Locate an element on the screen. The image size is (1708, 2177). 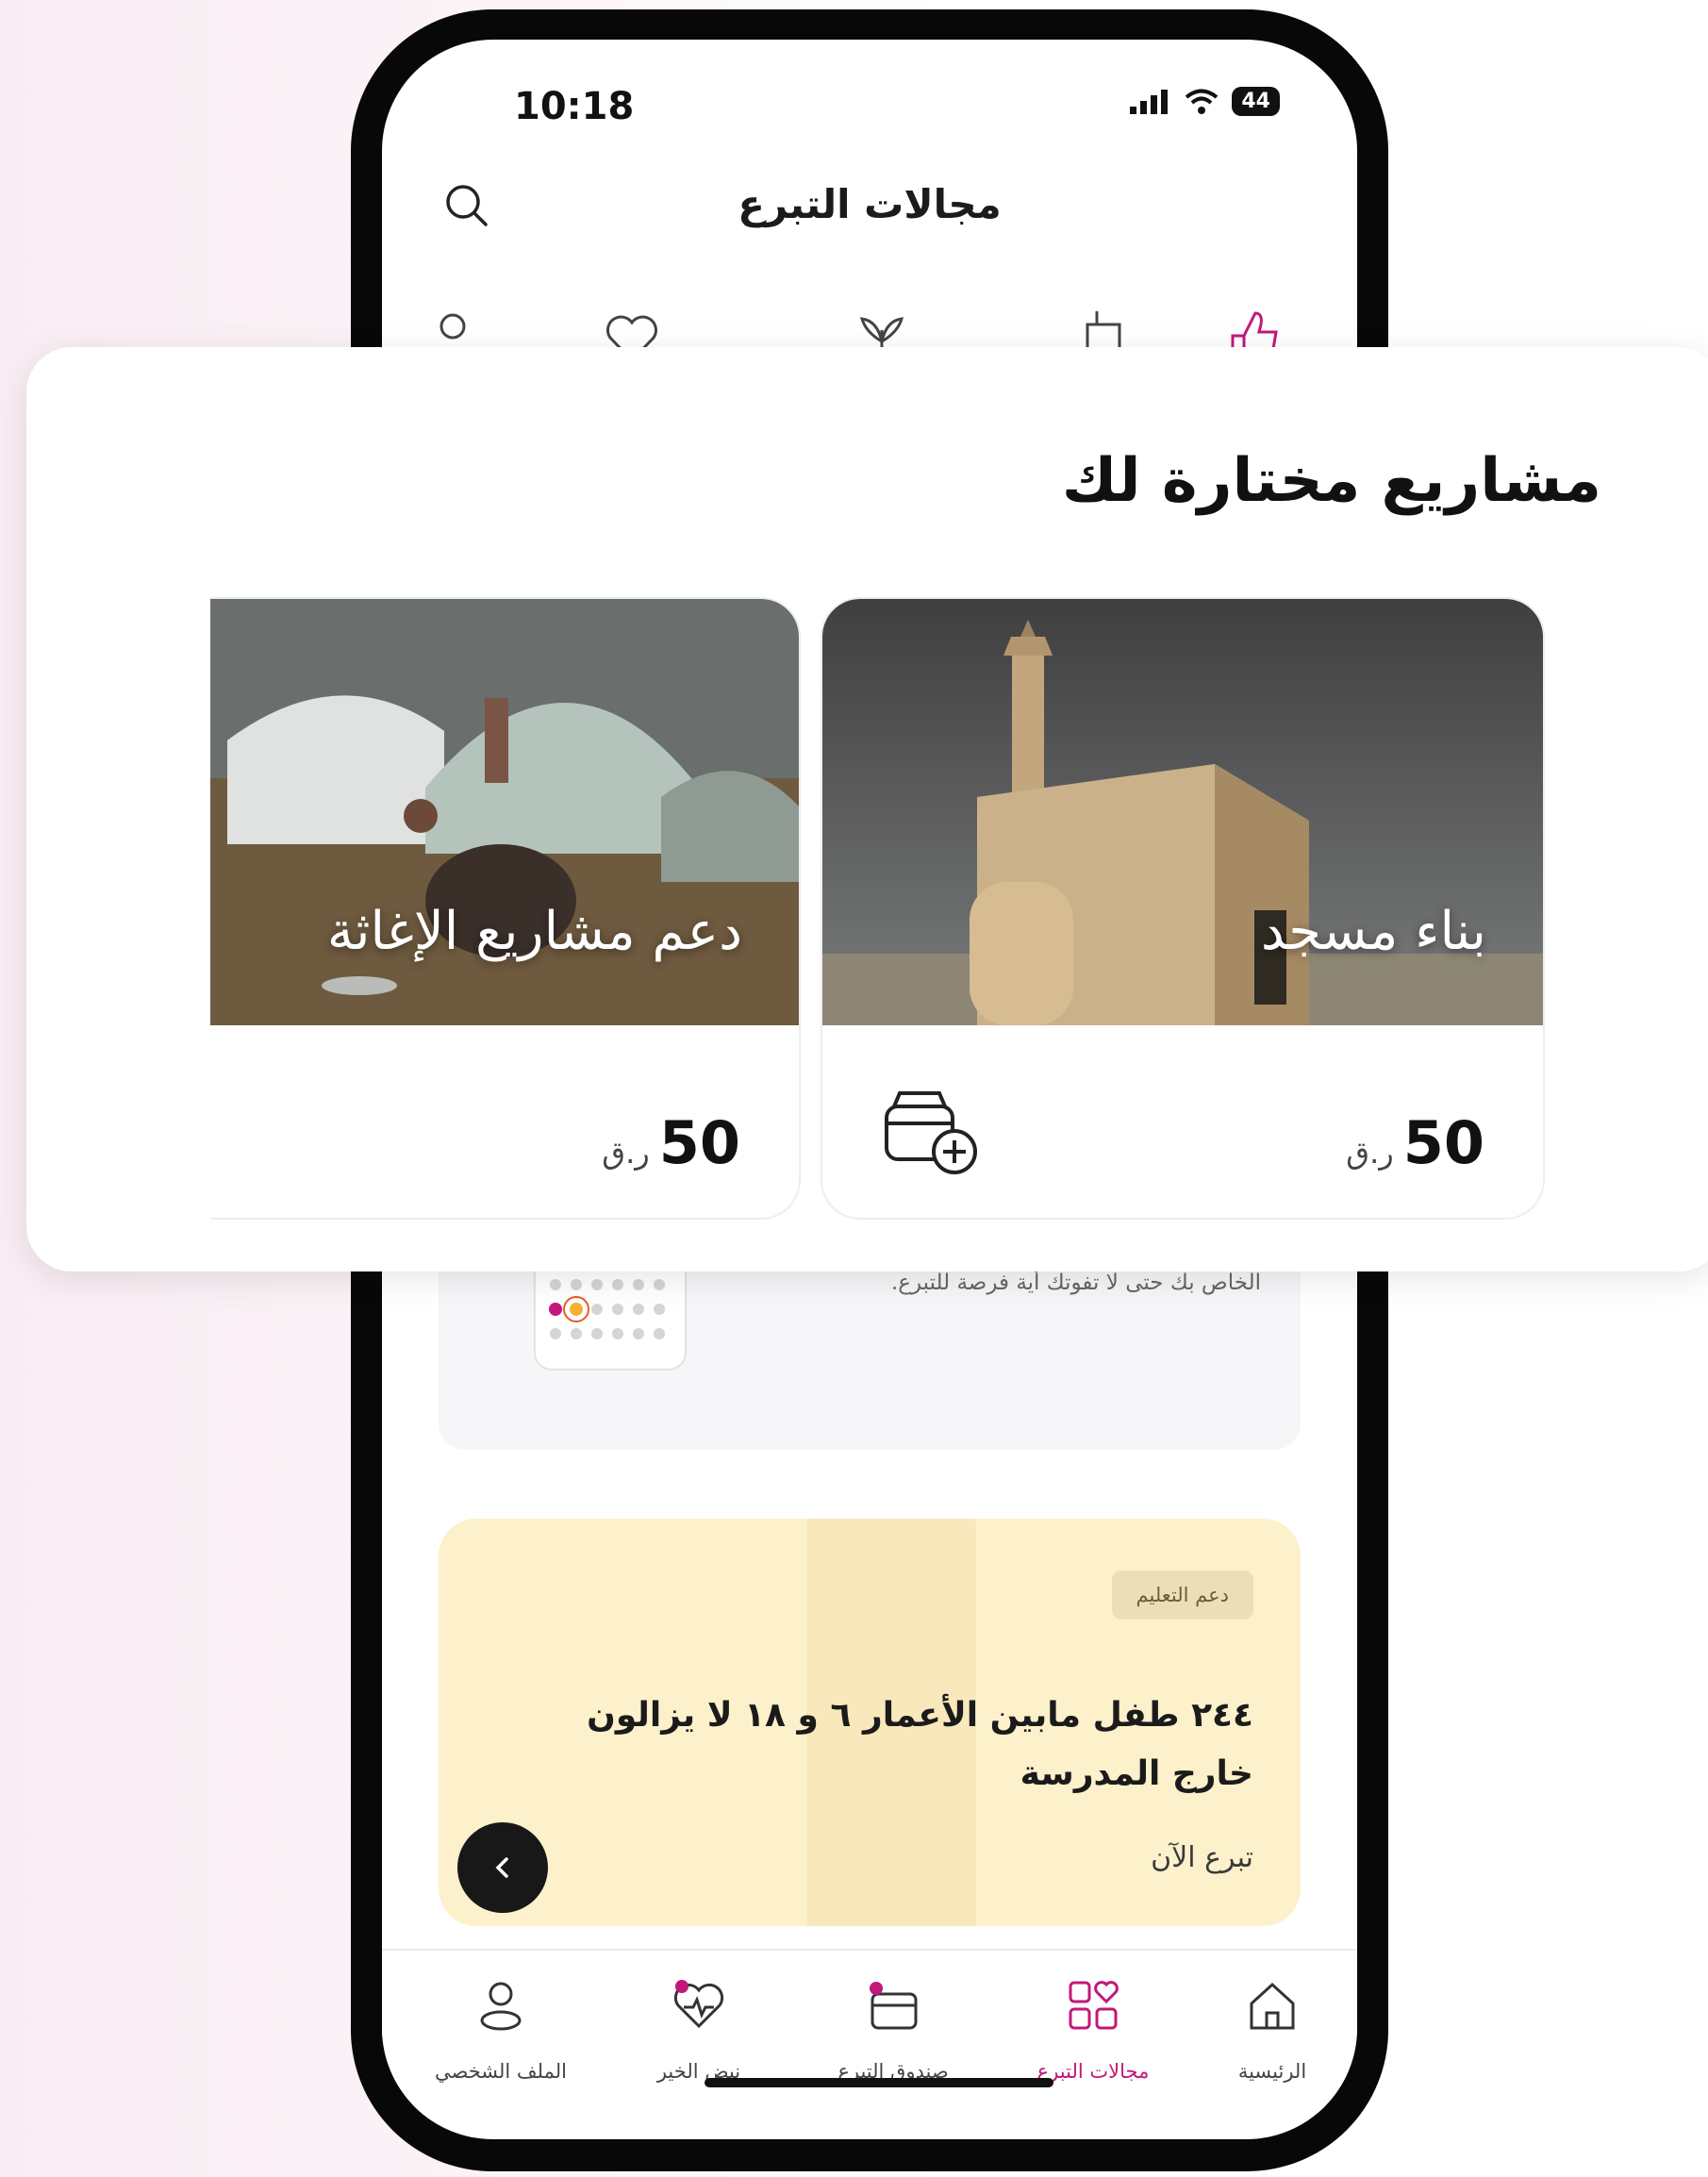
project-name: بناء مسجد is located at coordinates (1373, 932).